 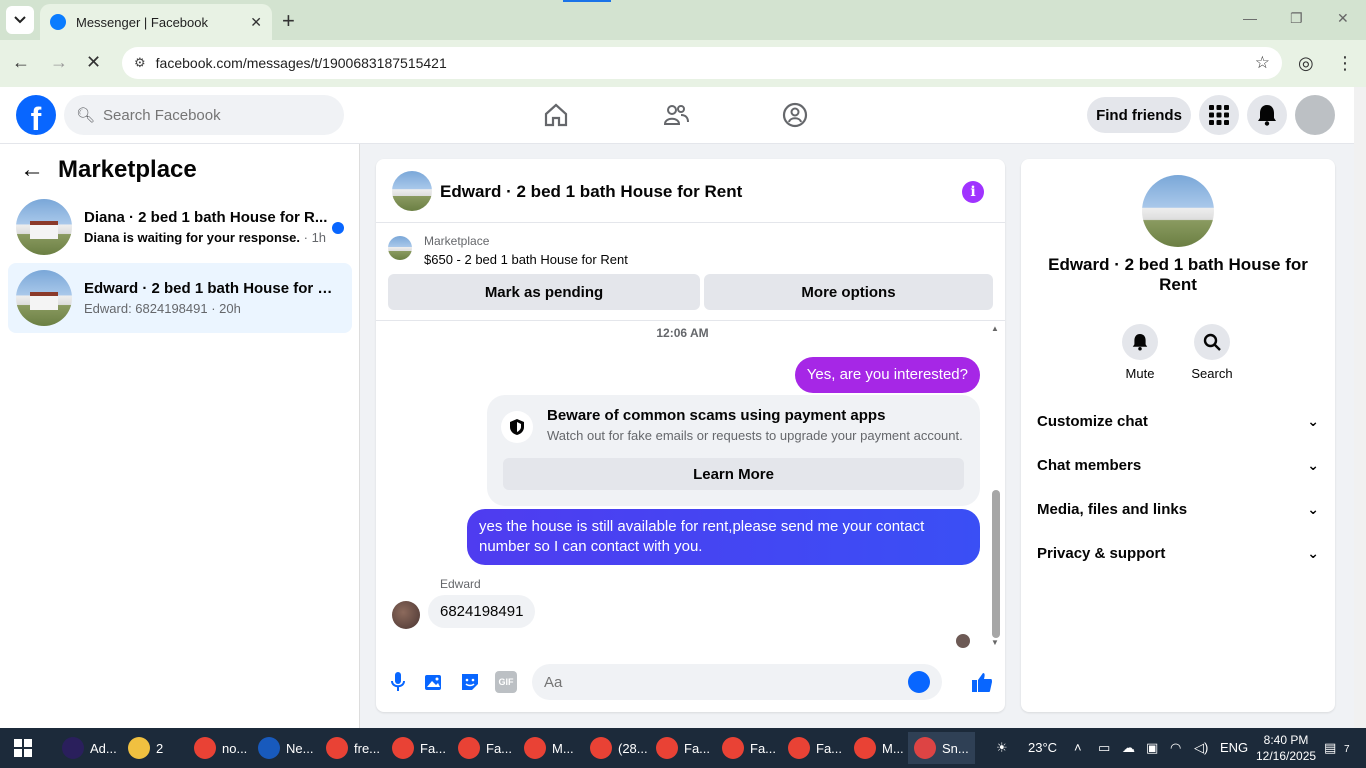 I want to click on photo-icon, so click(x=434, y=682).